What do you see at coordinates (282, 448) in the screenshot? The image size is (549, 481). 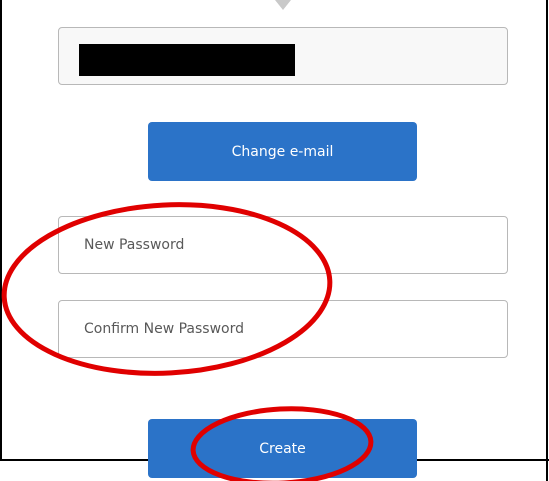 I see `create-button: Create` at bounding box center [282, 448].